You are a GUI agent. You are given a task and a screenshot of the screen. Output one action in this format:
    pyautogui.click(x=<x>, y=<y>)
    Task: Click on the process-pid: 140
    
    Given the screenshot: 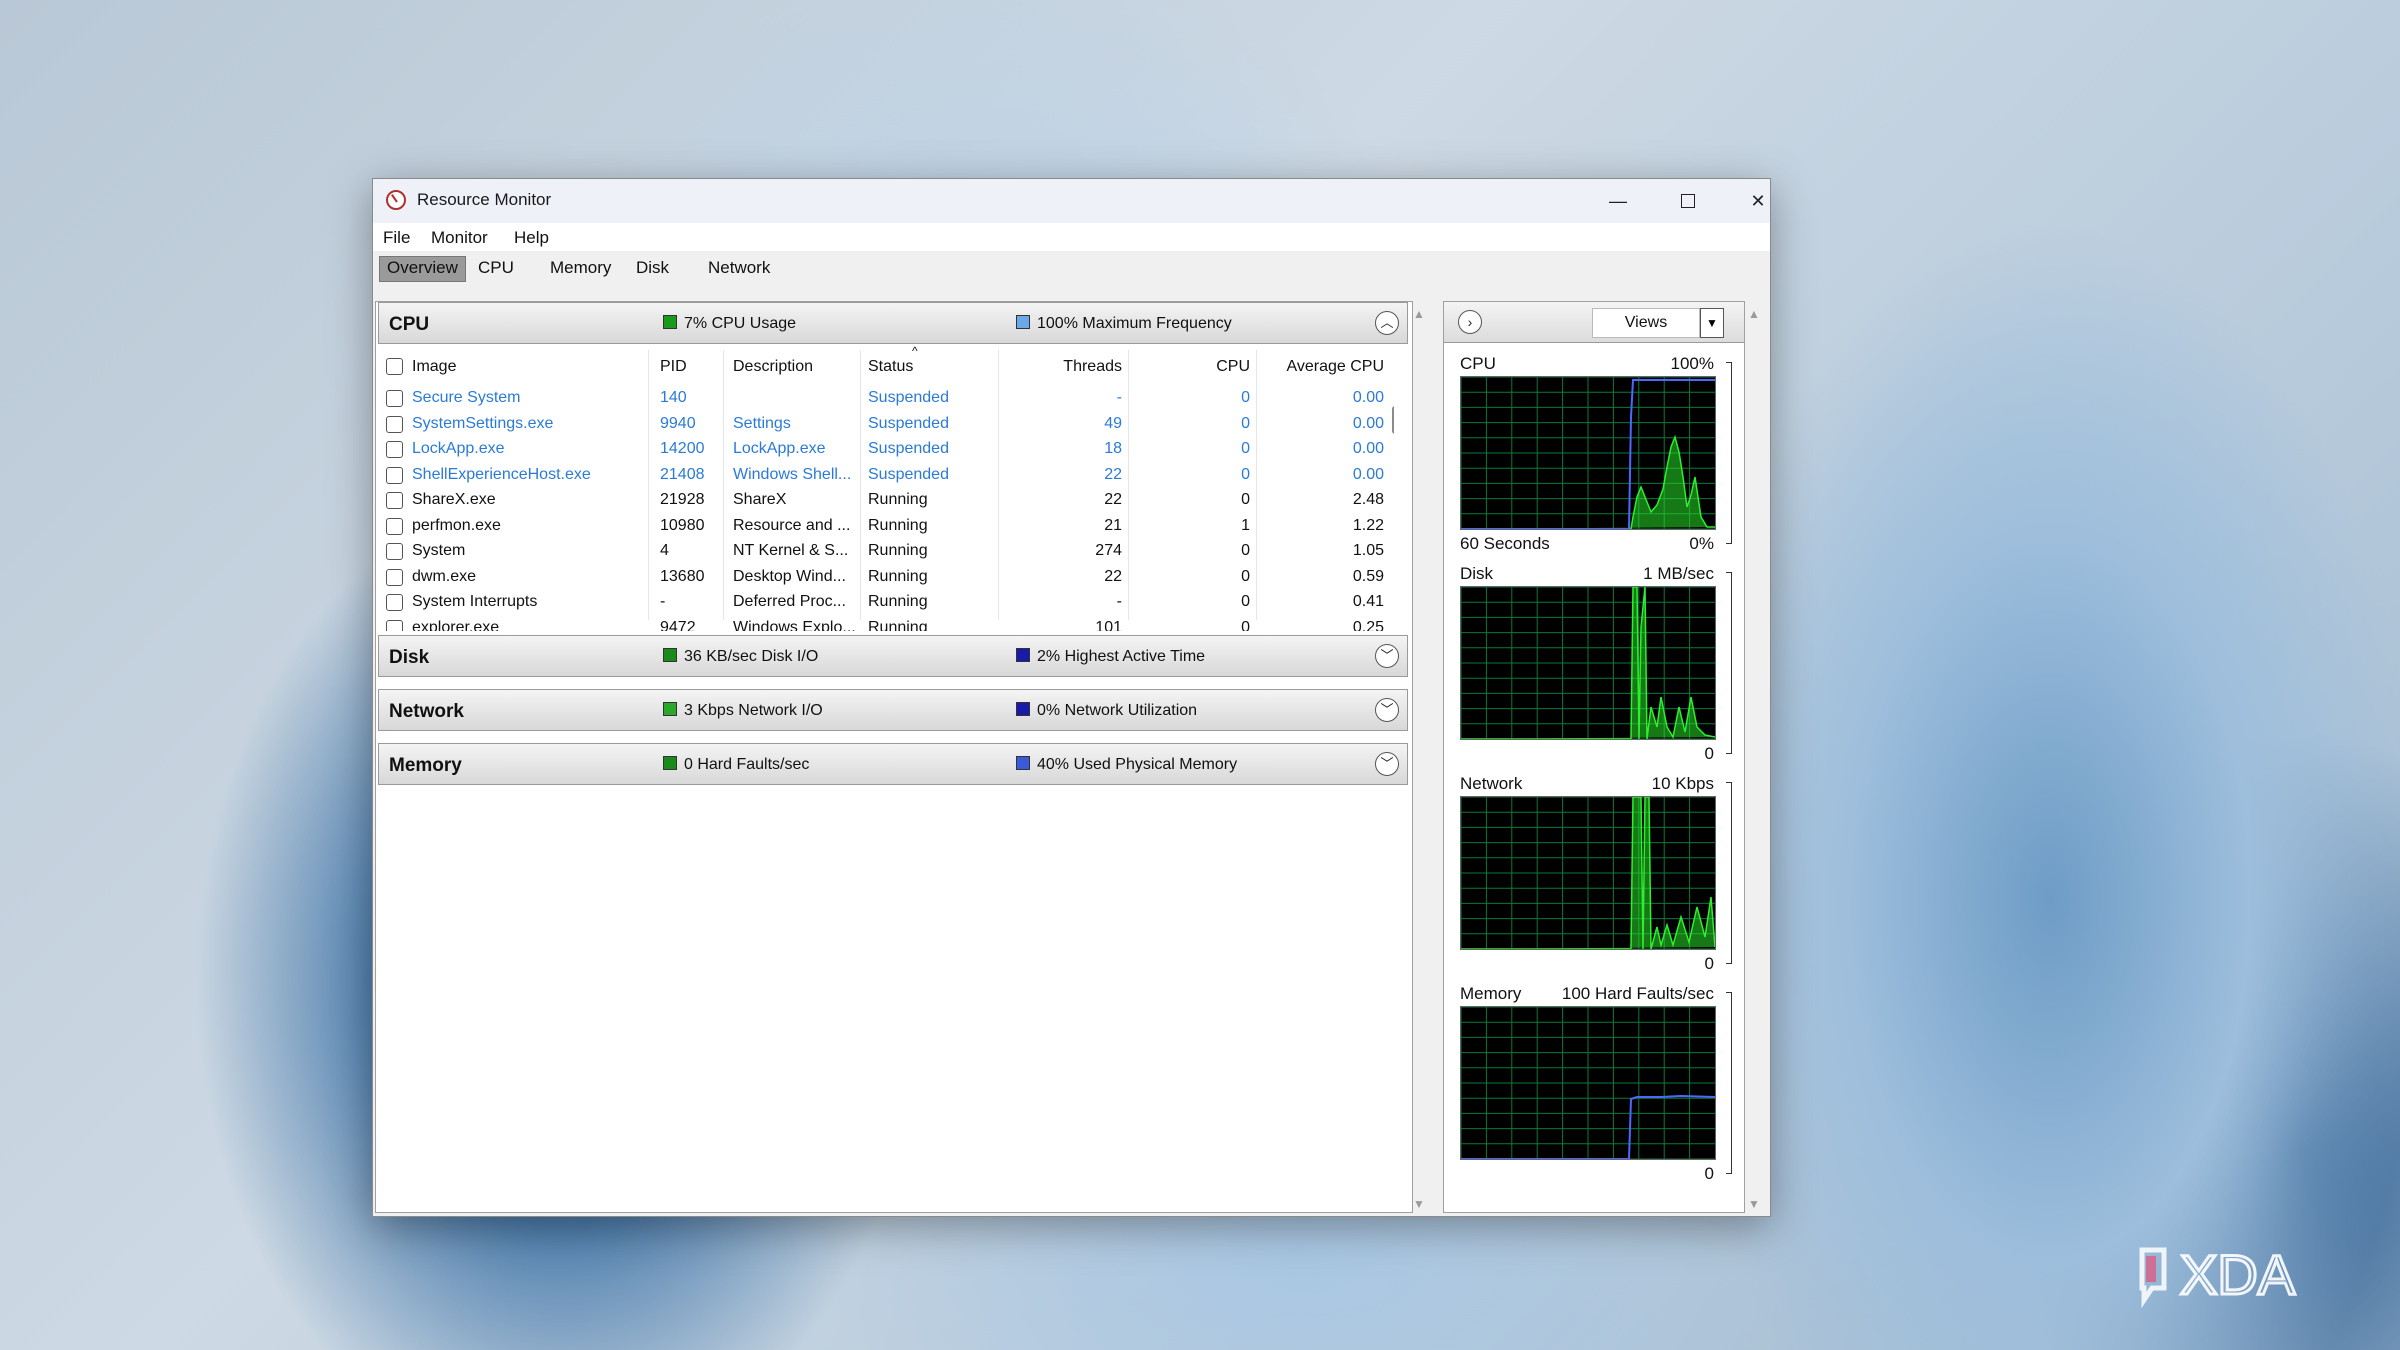 What is the action you would take?
    pyautogui.click(x=673, y=397)
    